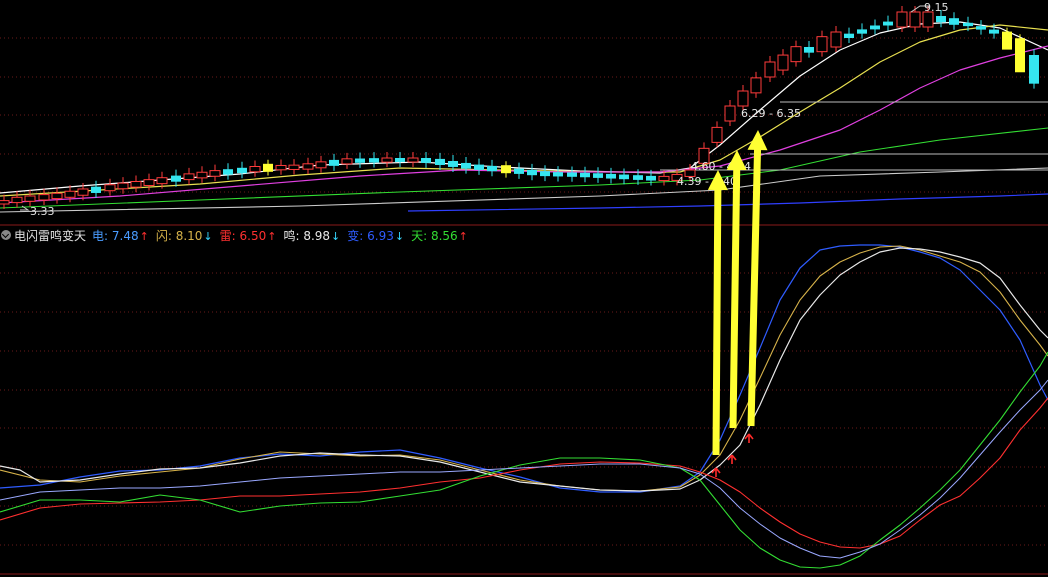 The width and height of the screenshot is (1048, 577). What do you see at coordinates (707, 181) in the screenshot?
I see `range-annotation-label: 4.39 - 4.40` at bounding box center [707, 181].